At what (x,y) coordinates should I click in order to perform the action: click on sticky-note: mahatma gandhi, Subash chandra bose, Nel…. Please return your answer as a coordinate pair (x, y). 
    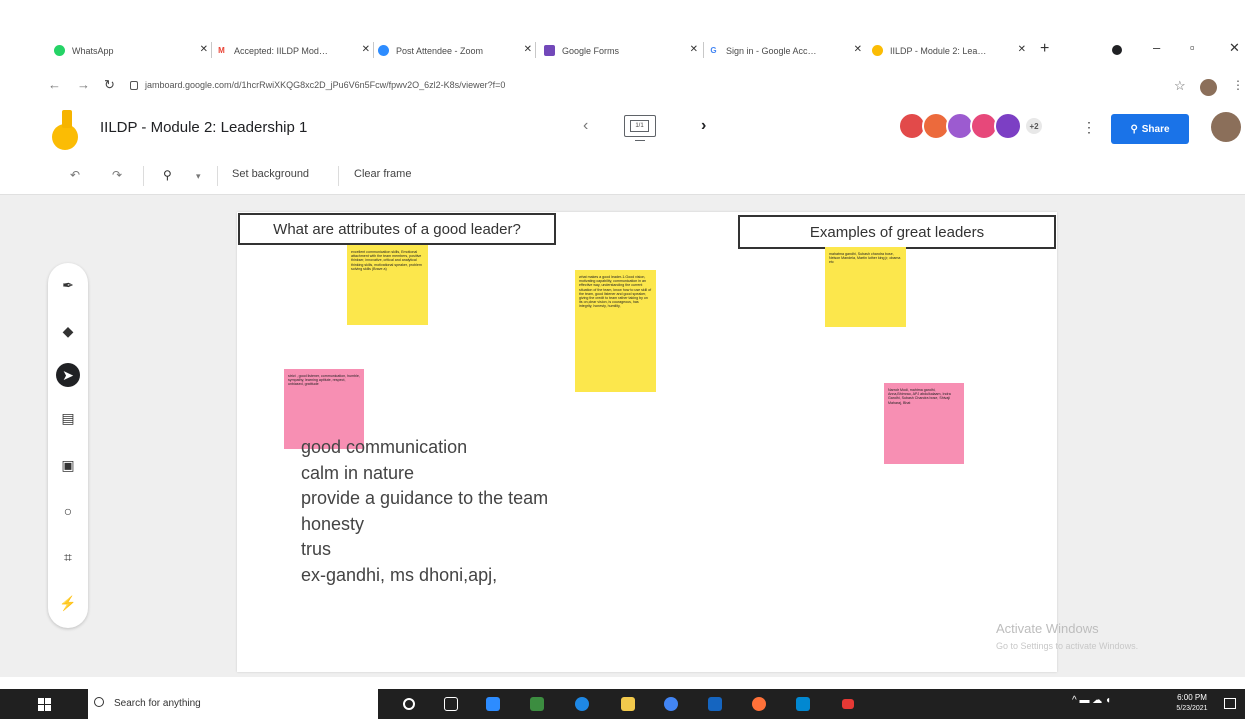
    Looking at the image, I should click on (865, 287).